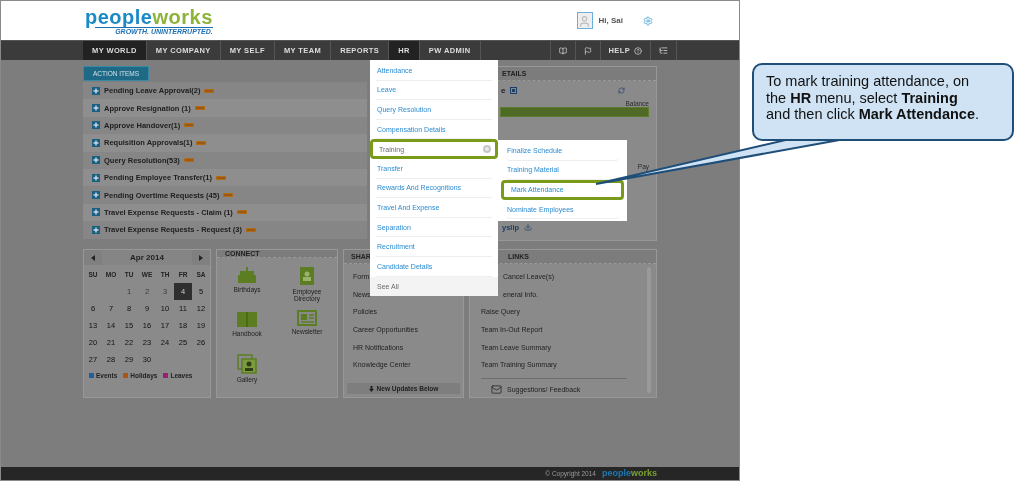 The height and width of the screenshot is (483, 1021). What do you see at coordinates (664, 50) in the screenshot?
I see `tree-icon` at bounding box center [664, 50].